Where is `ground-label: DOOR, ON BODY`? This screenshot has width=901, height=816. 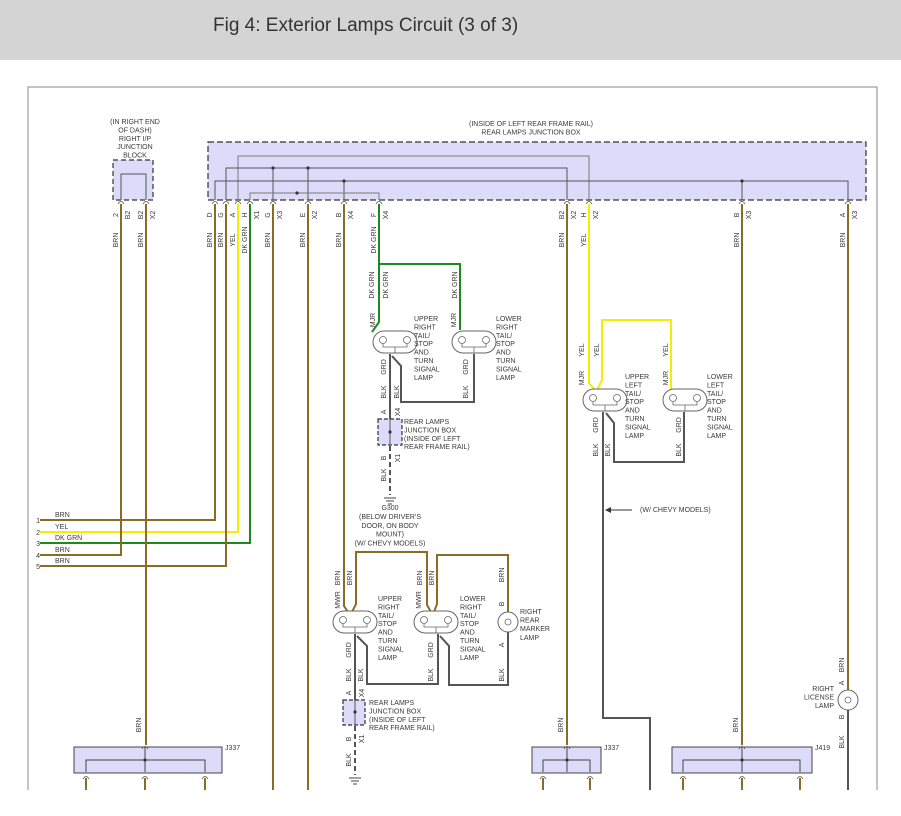
ground-label: DOOR, ON BODY is located at coordinates (390, 526).